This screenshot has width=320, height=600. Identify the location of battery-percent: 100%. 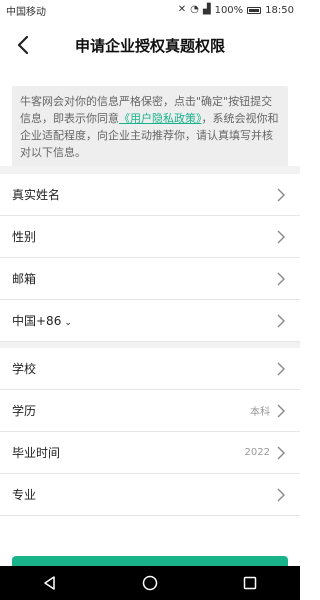
(229, 10).